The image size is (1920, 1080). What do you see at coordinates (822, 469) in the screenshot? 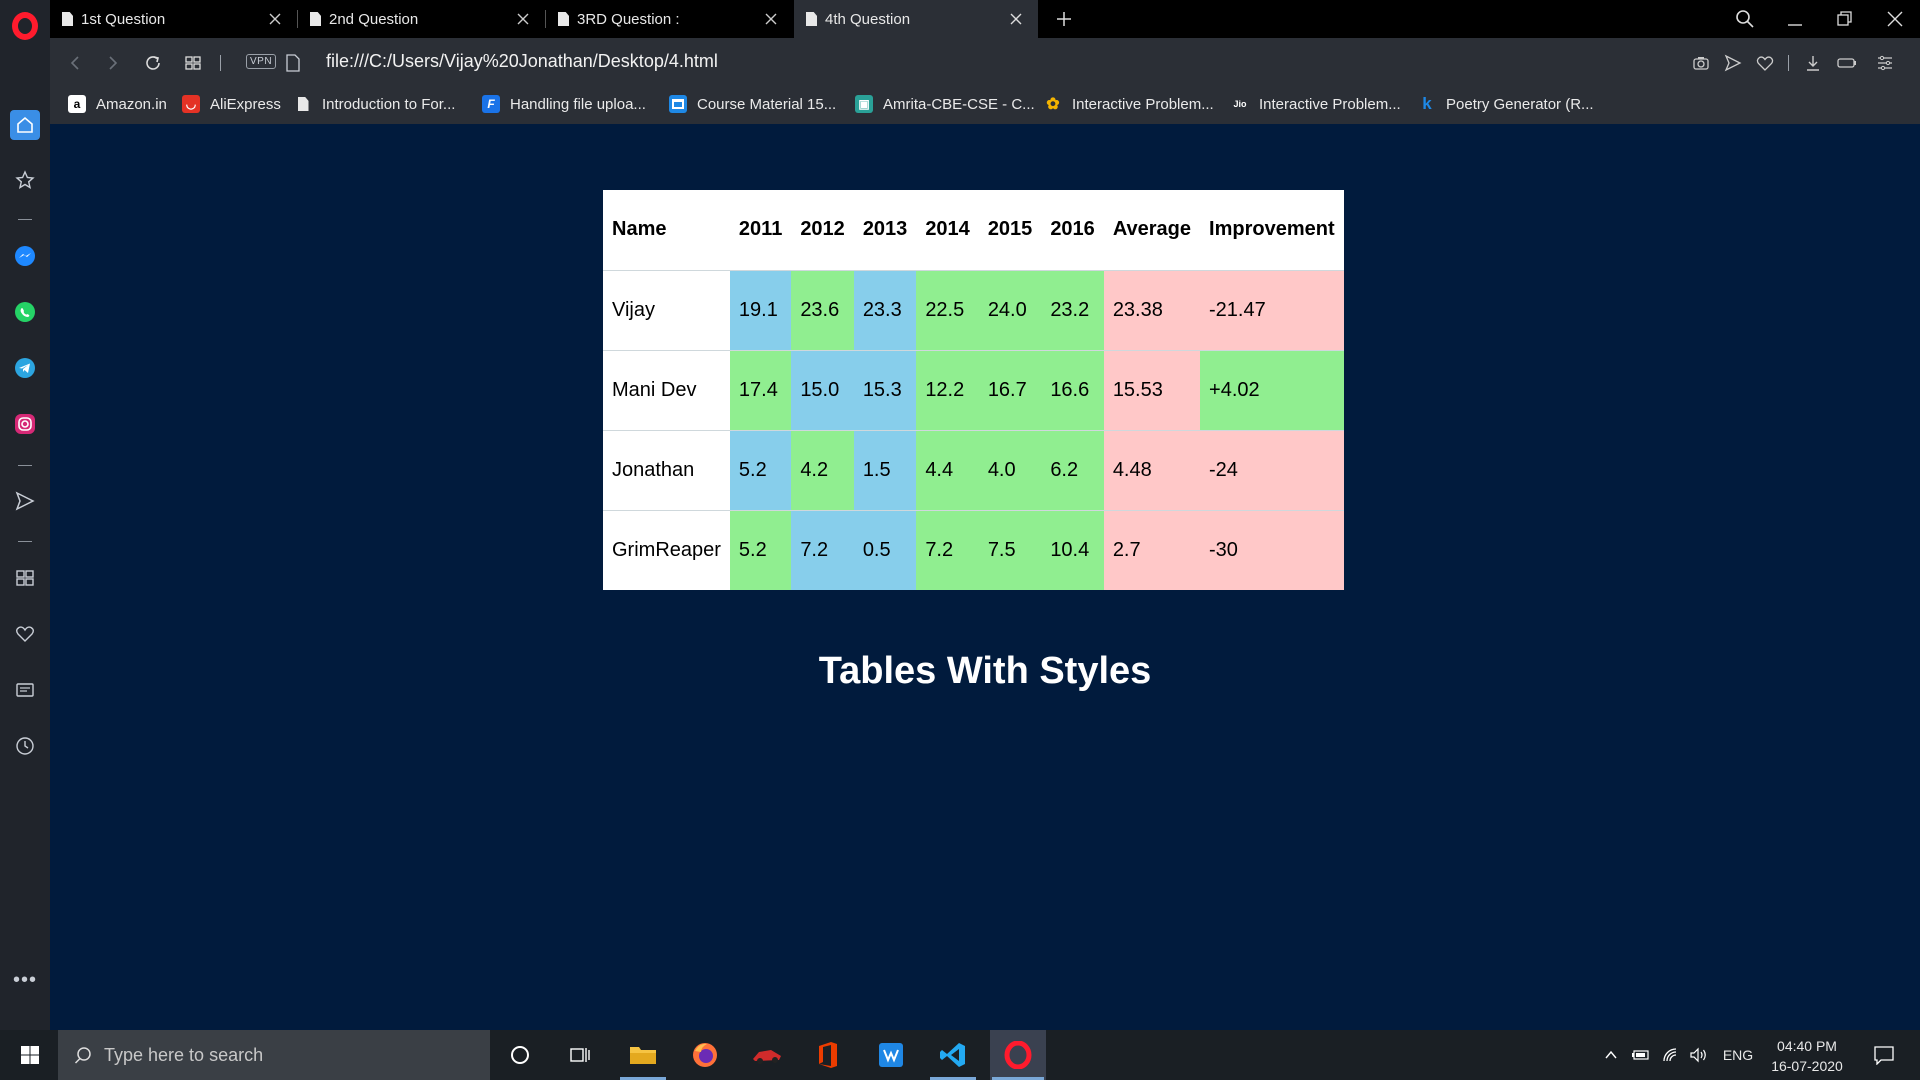
I see `table-cell: 4.2` at bounding box center [822, 469].